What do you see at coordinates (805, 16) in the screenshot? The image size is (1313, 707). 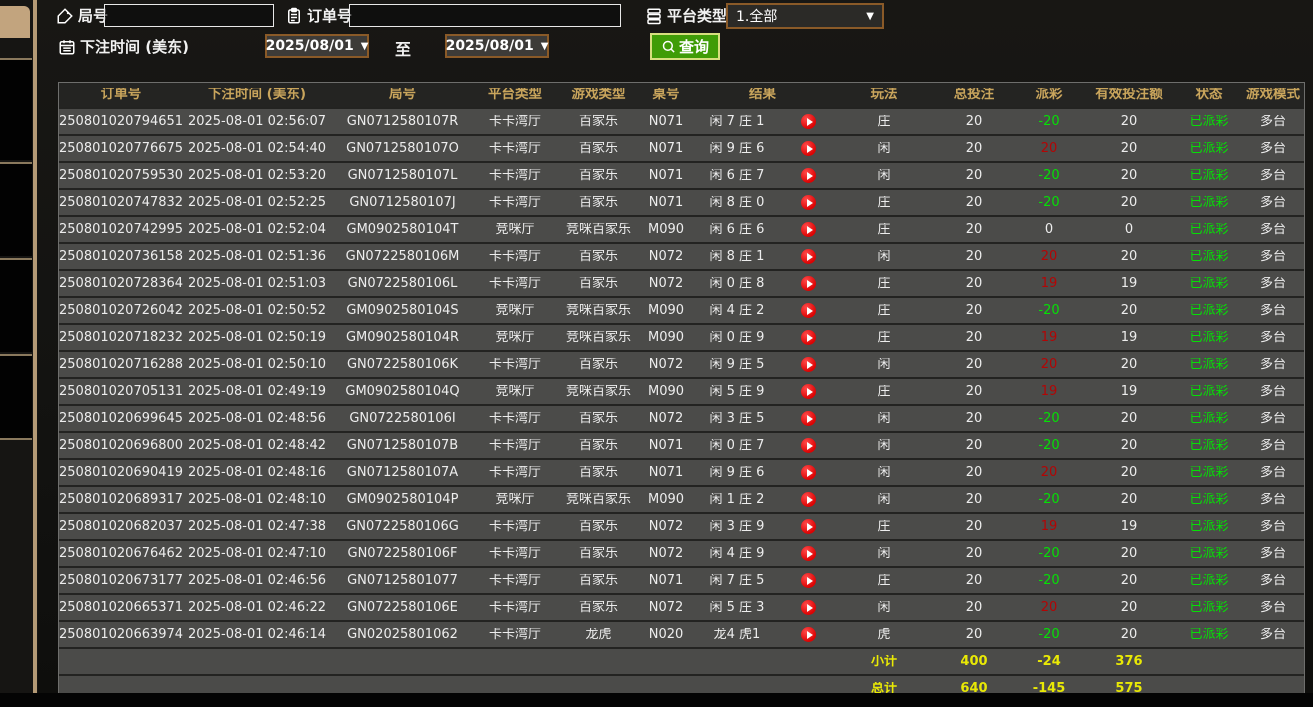 I see `platform-select: 1.全部 ▼` at bounding box center [805, 16].